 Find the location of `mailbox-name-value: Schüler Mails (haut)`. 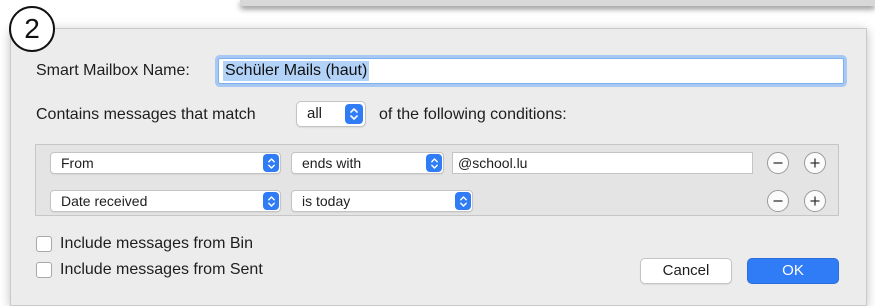

mailbox-name-value: Schüler Mails (haut) is located at coordinates (296, 71).